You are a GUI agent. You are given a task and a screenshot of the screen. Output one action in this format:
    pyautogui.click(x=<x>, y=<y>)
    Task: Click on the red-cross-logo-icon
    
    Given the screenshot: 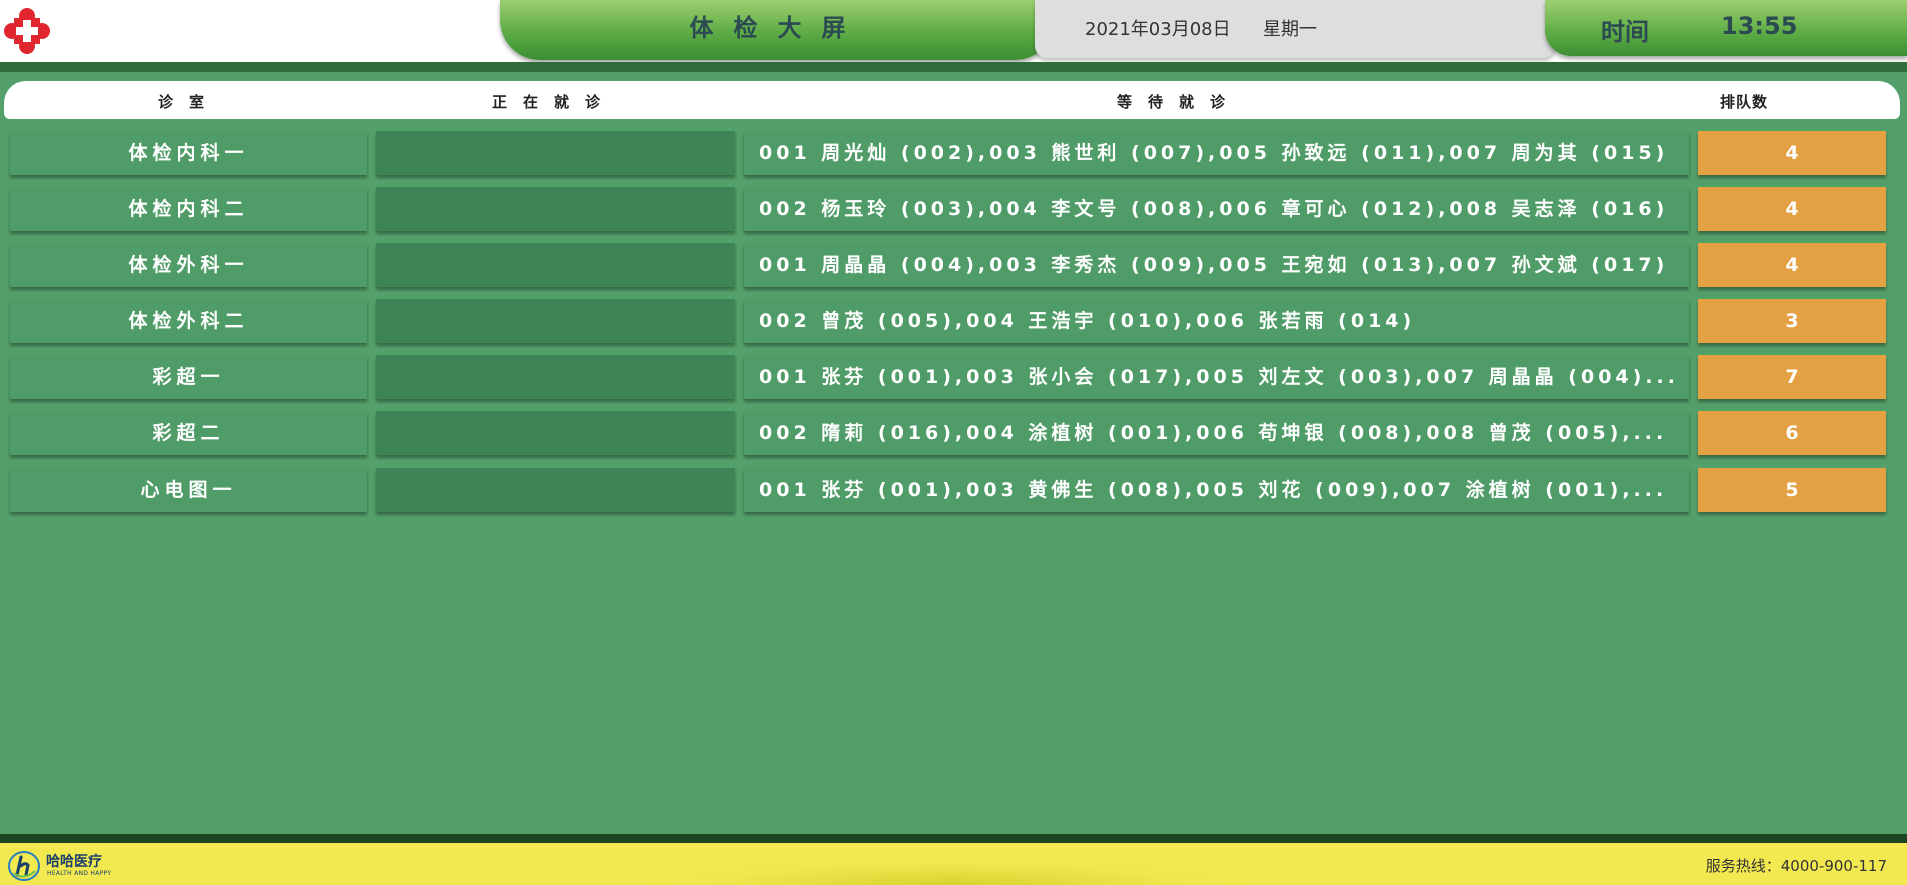 What is the action you would take?
    pyautogui.click(x=27, y=31)
    